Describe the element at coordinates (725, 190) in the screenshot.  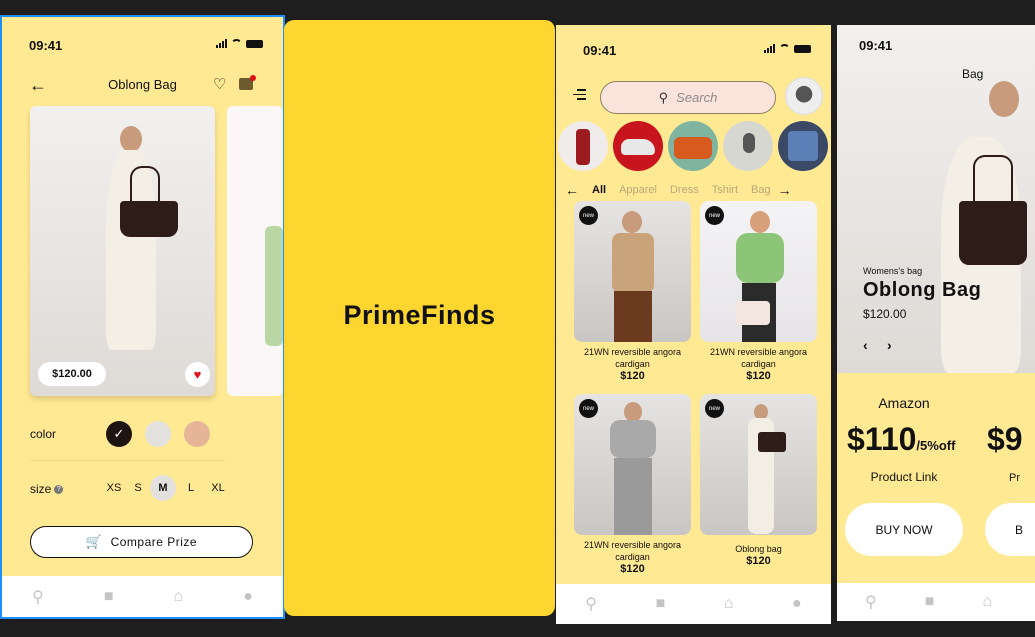
I see `tab-tshirt: Tshirt` at that location.